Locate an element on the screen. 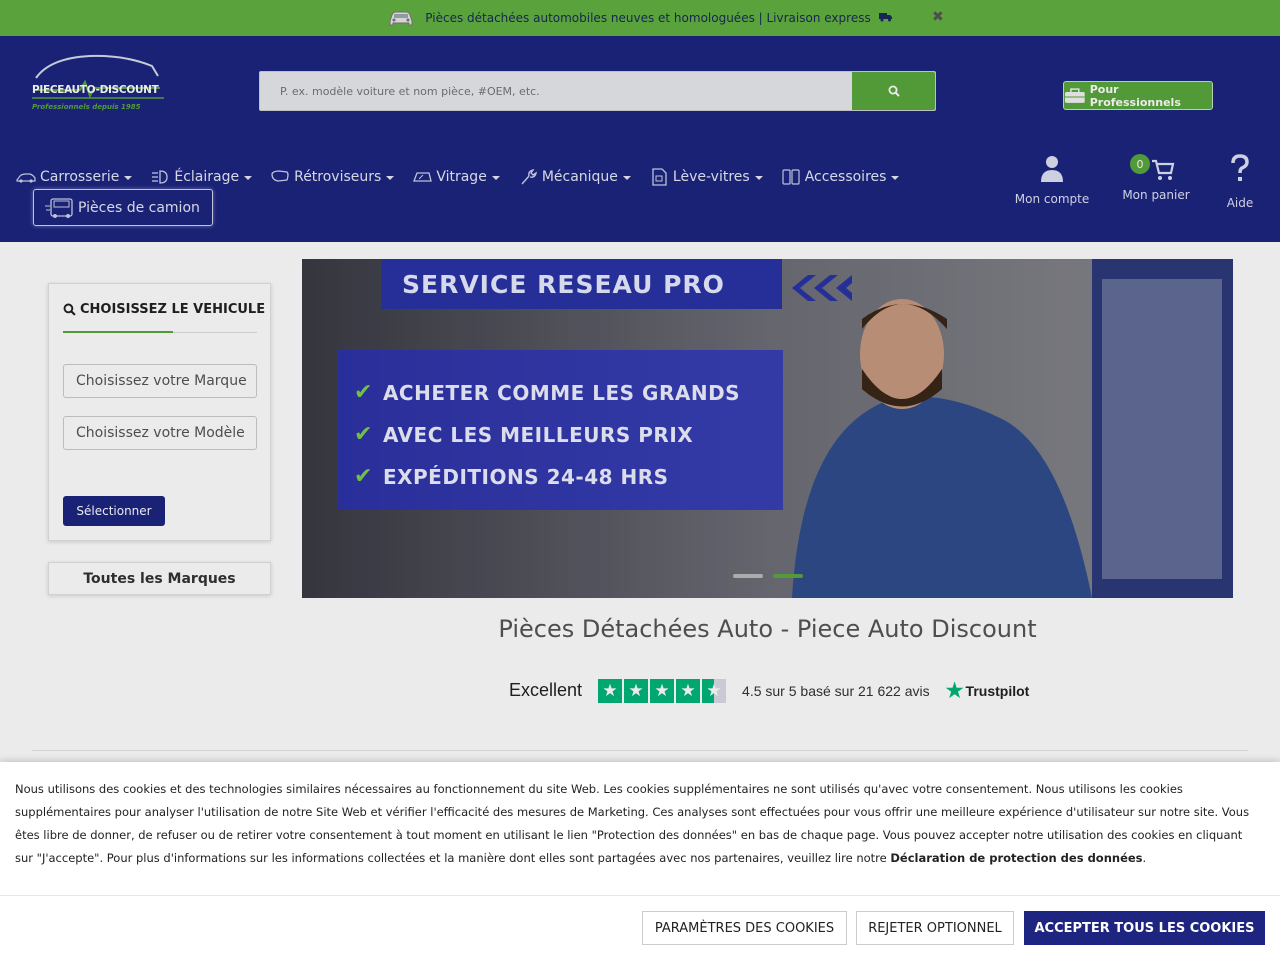 The image size is (1280, 960). pro-button: Pour Professionnels is located at coordinates (1138, 95).